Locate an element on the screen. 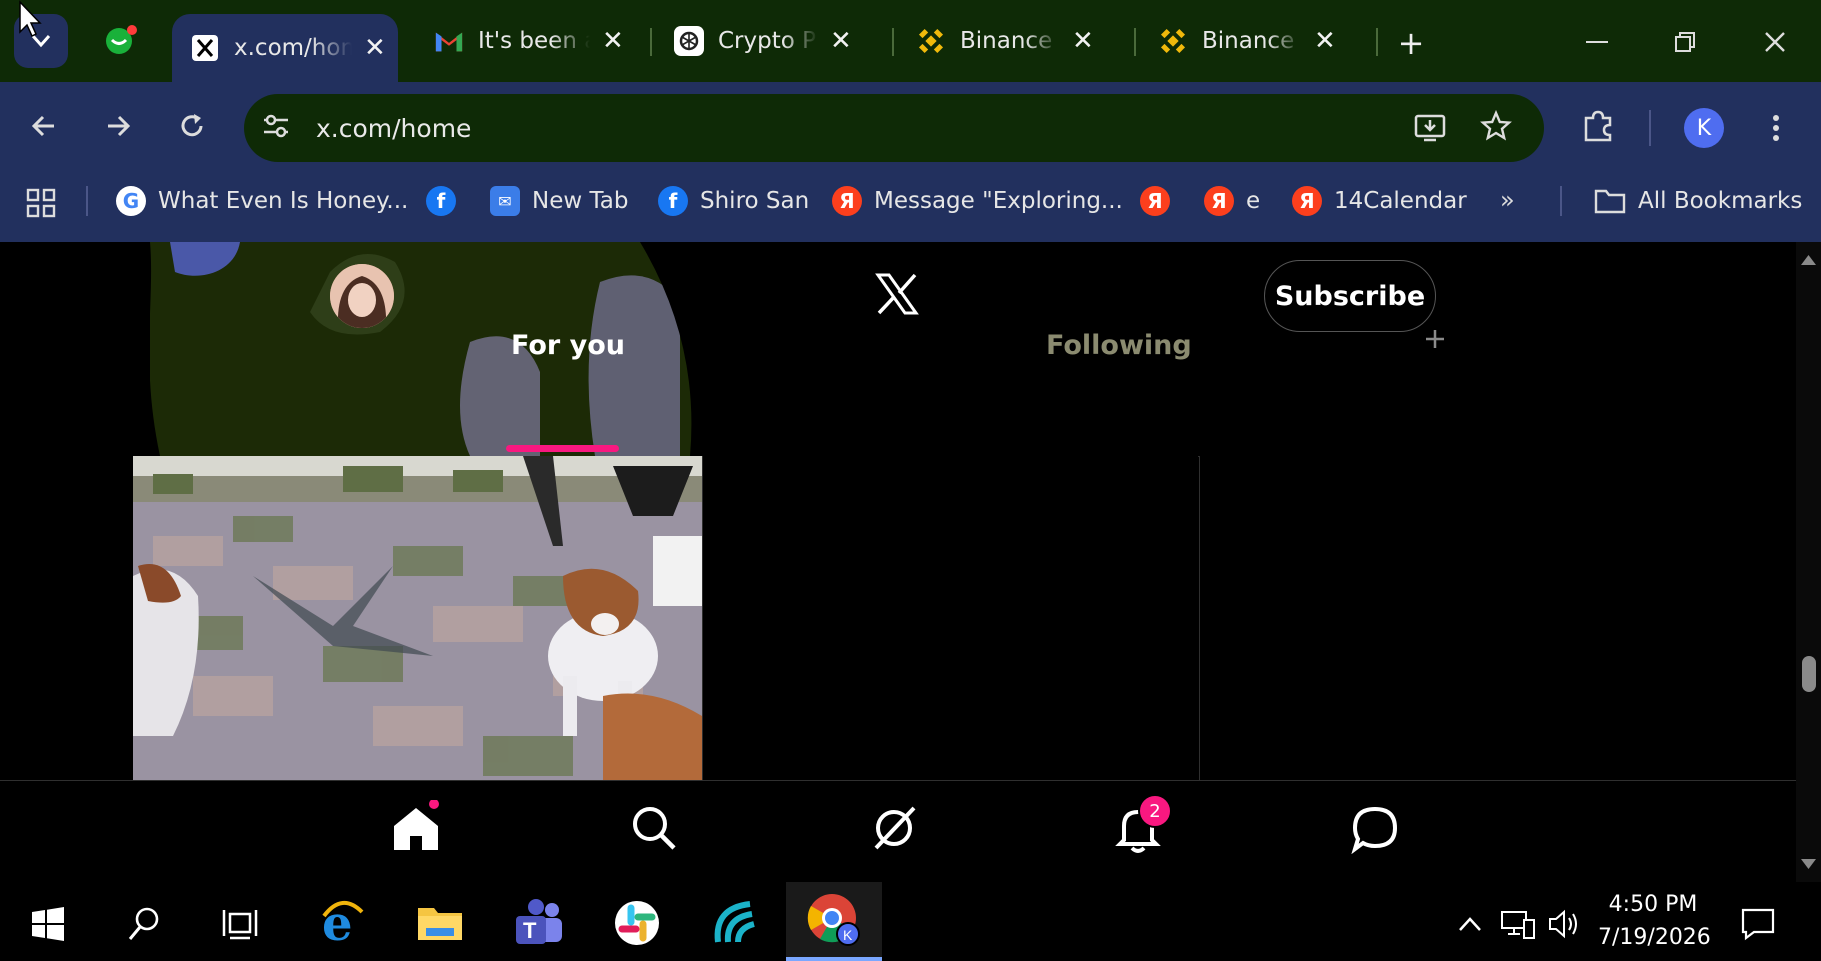  nav-search is located at coordinates (654, 828).